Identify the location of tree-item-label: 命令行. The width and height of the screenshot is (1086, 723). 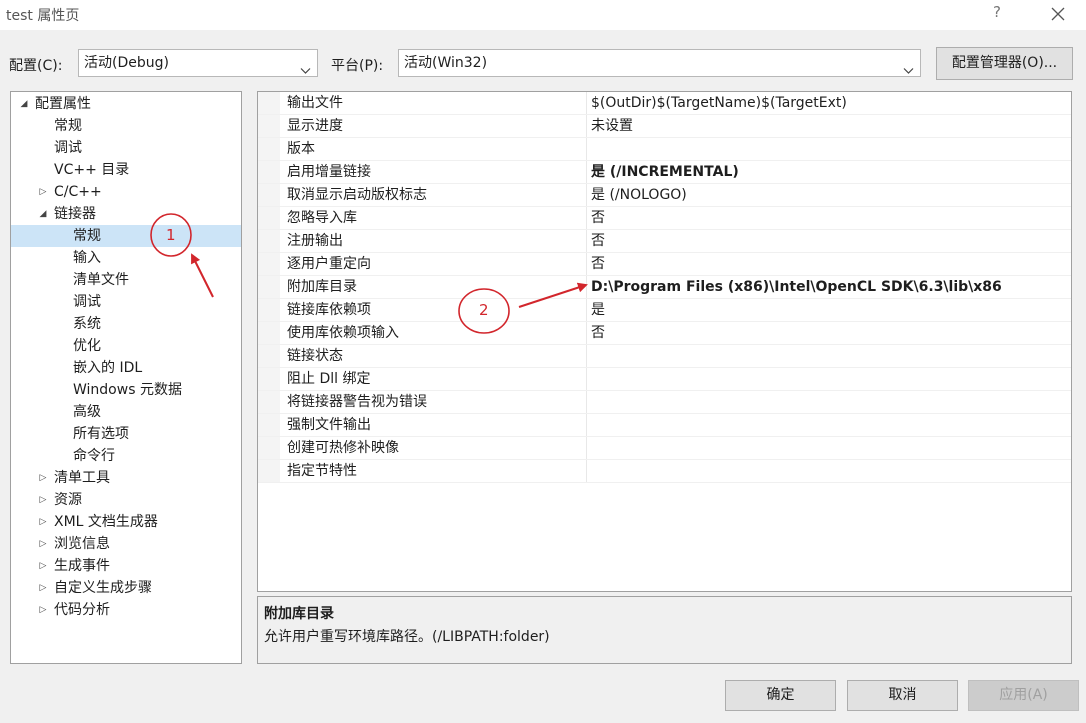
(94, 456).